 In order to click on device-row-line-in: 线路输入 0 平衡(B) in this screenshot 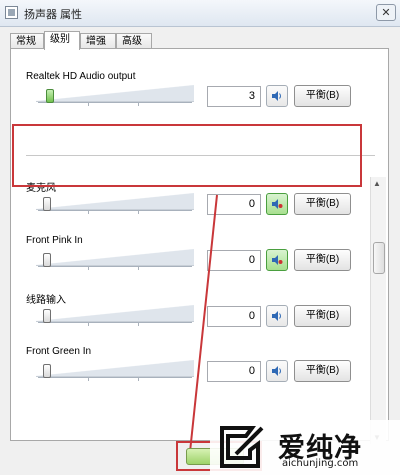, I will do `click(196, 317)`.